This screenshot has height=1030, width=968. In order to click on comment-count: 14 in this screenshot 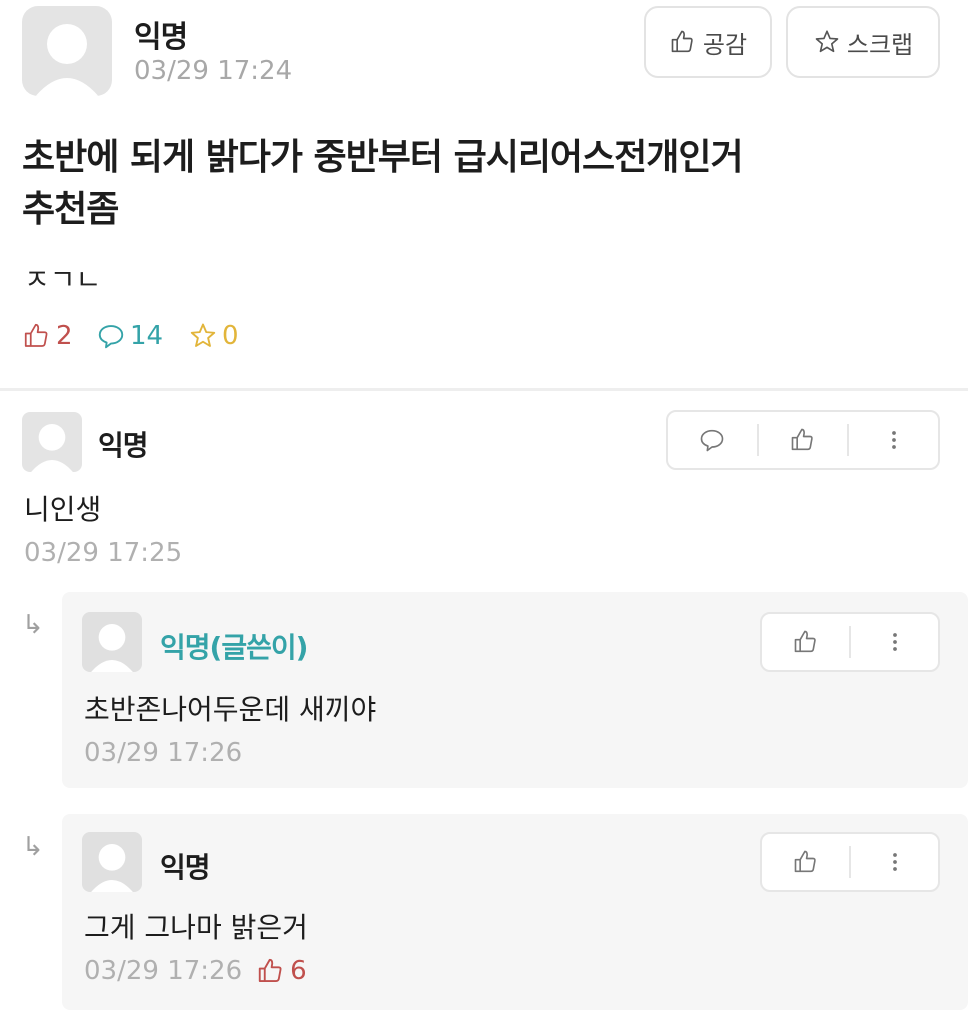, I will do `click(147, 336)`.